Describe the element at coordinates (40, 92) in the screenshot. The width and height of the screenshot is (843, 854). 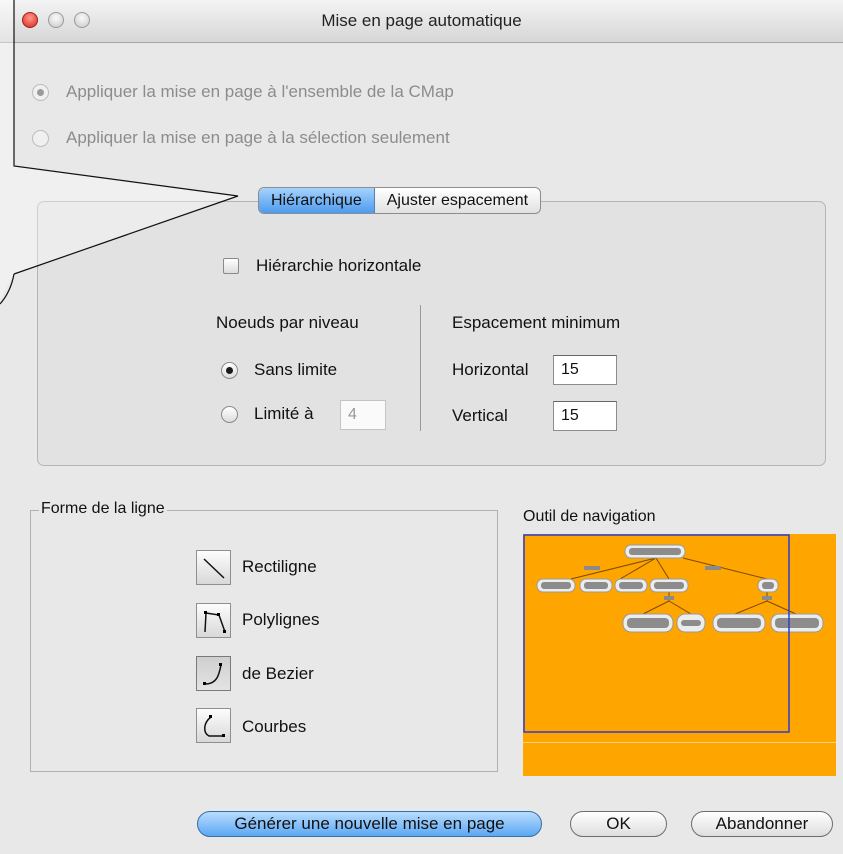
I see `radio-apply-all` at that location.